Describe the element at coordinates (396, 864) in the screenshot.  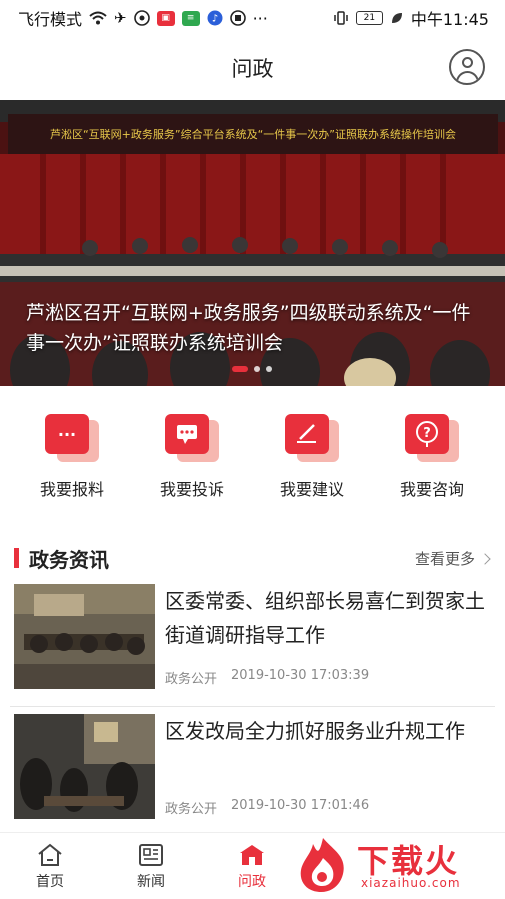
I see `watermark-logo: 下载火 xiazaihuo.com` at that location.